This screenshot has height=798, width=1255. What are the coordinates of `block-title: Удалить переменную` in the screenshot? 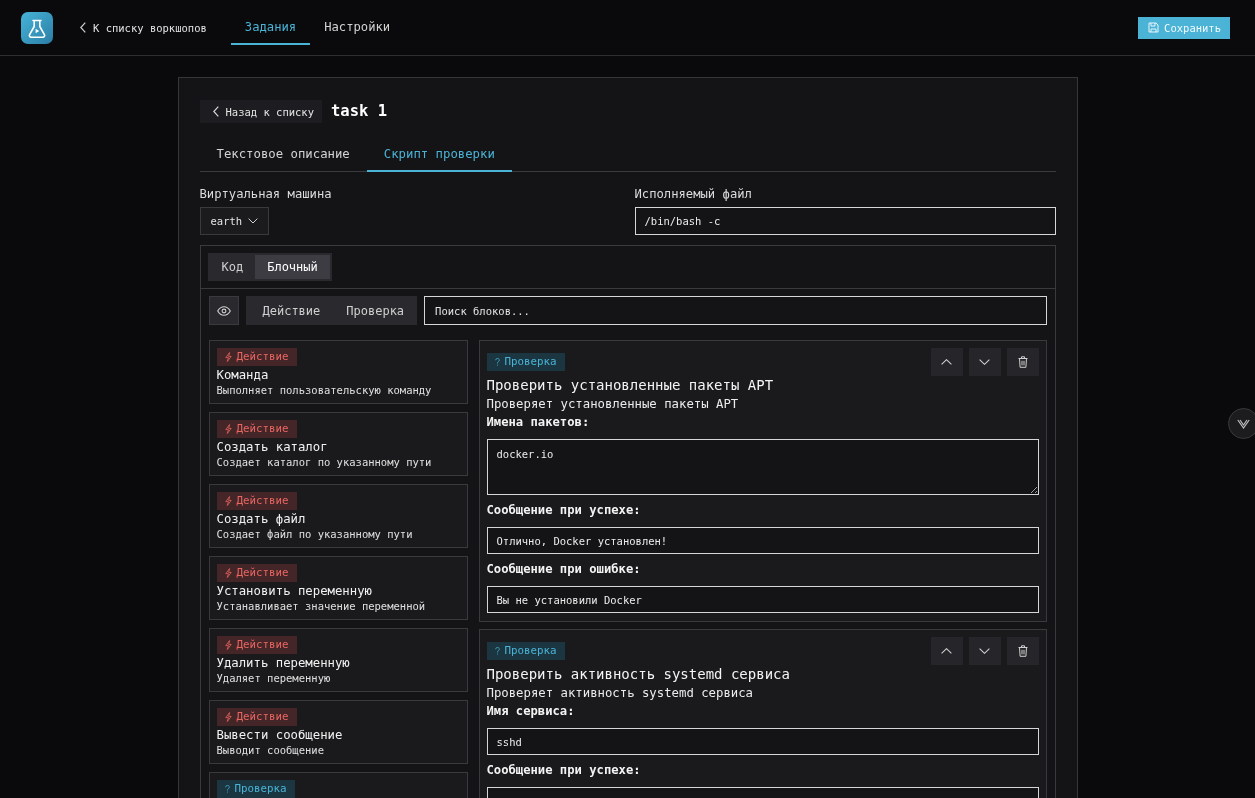 It's located at (283, 663).